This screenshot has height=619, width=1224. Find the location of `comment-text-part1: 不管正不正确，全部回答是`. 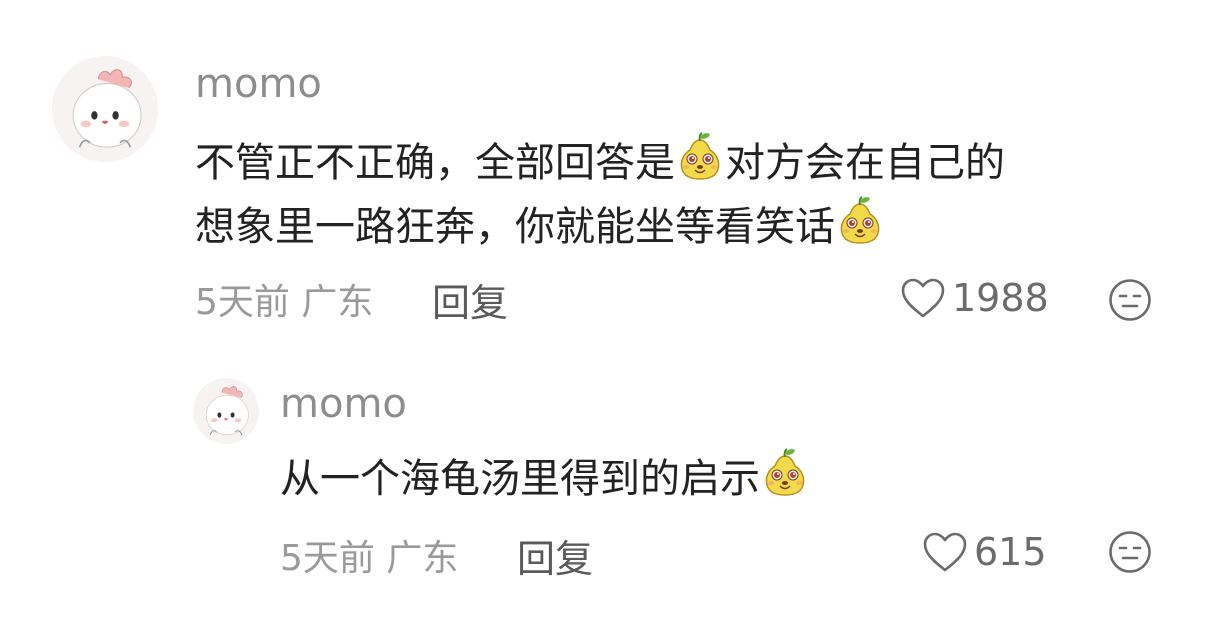

comment-text-part1: 不管正不正确，全部回答是 is located at coordinates (435, 163).